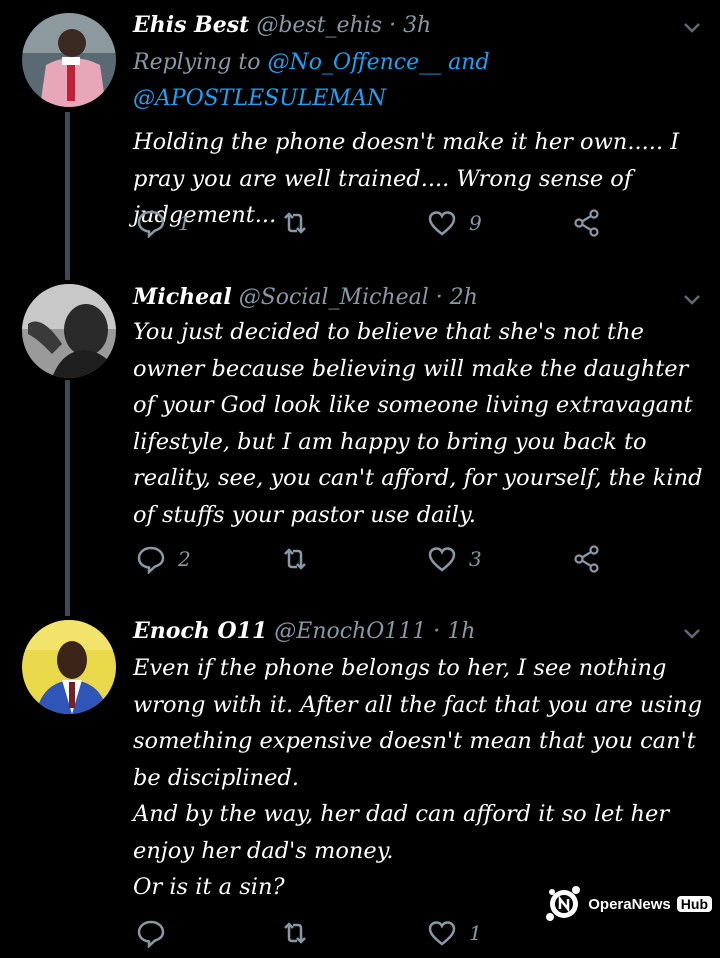 This screenshot has width=720, height=958. Describe the element at coordinates (360, 228) in the screenshot. I see `tweet-actions: 1 9` at that location.